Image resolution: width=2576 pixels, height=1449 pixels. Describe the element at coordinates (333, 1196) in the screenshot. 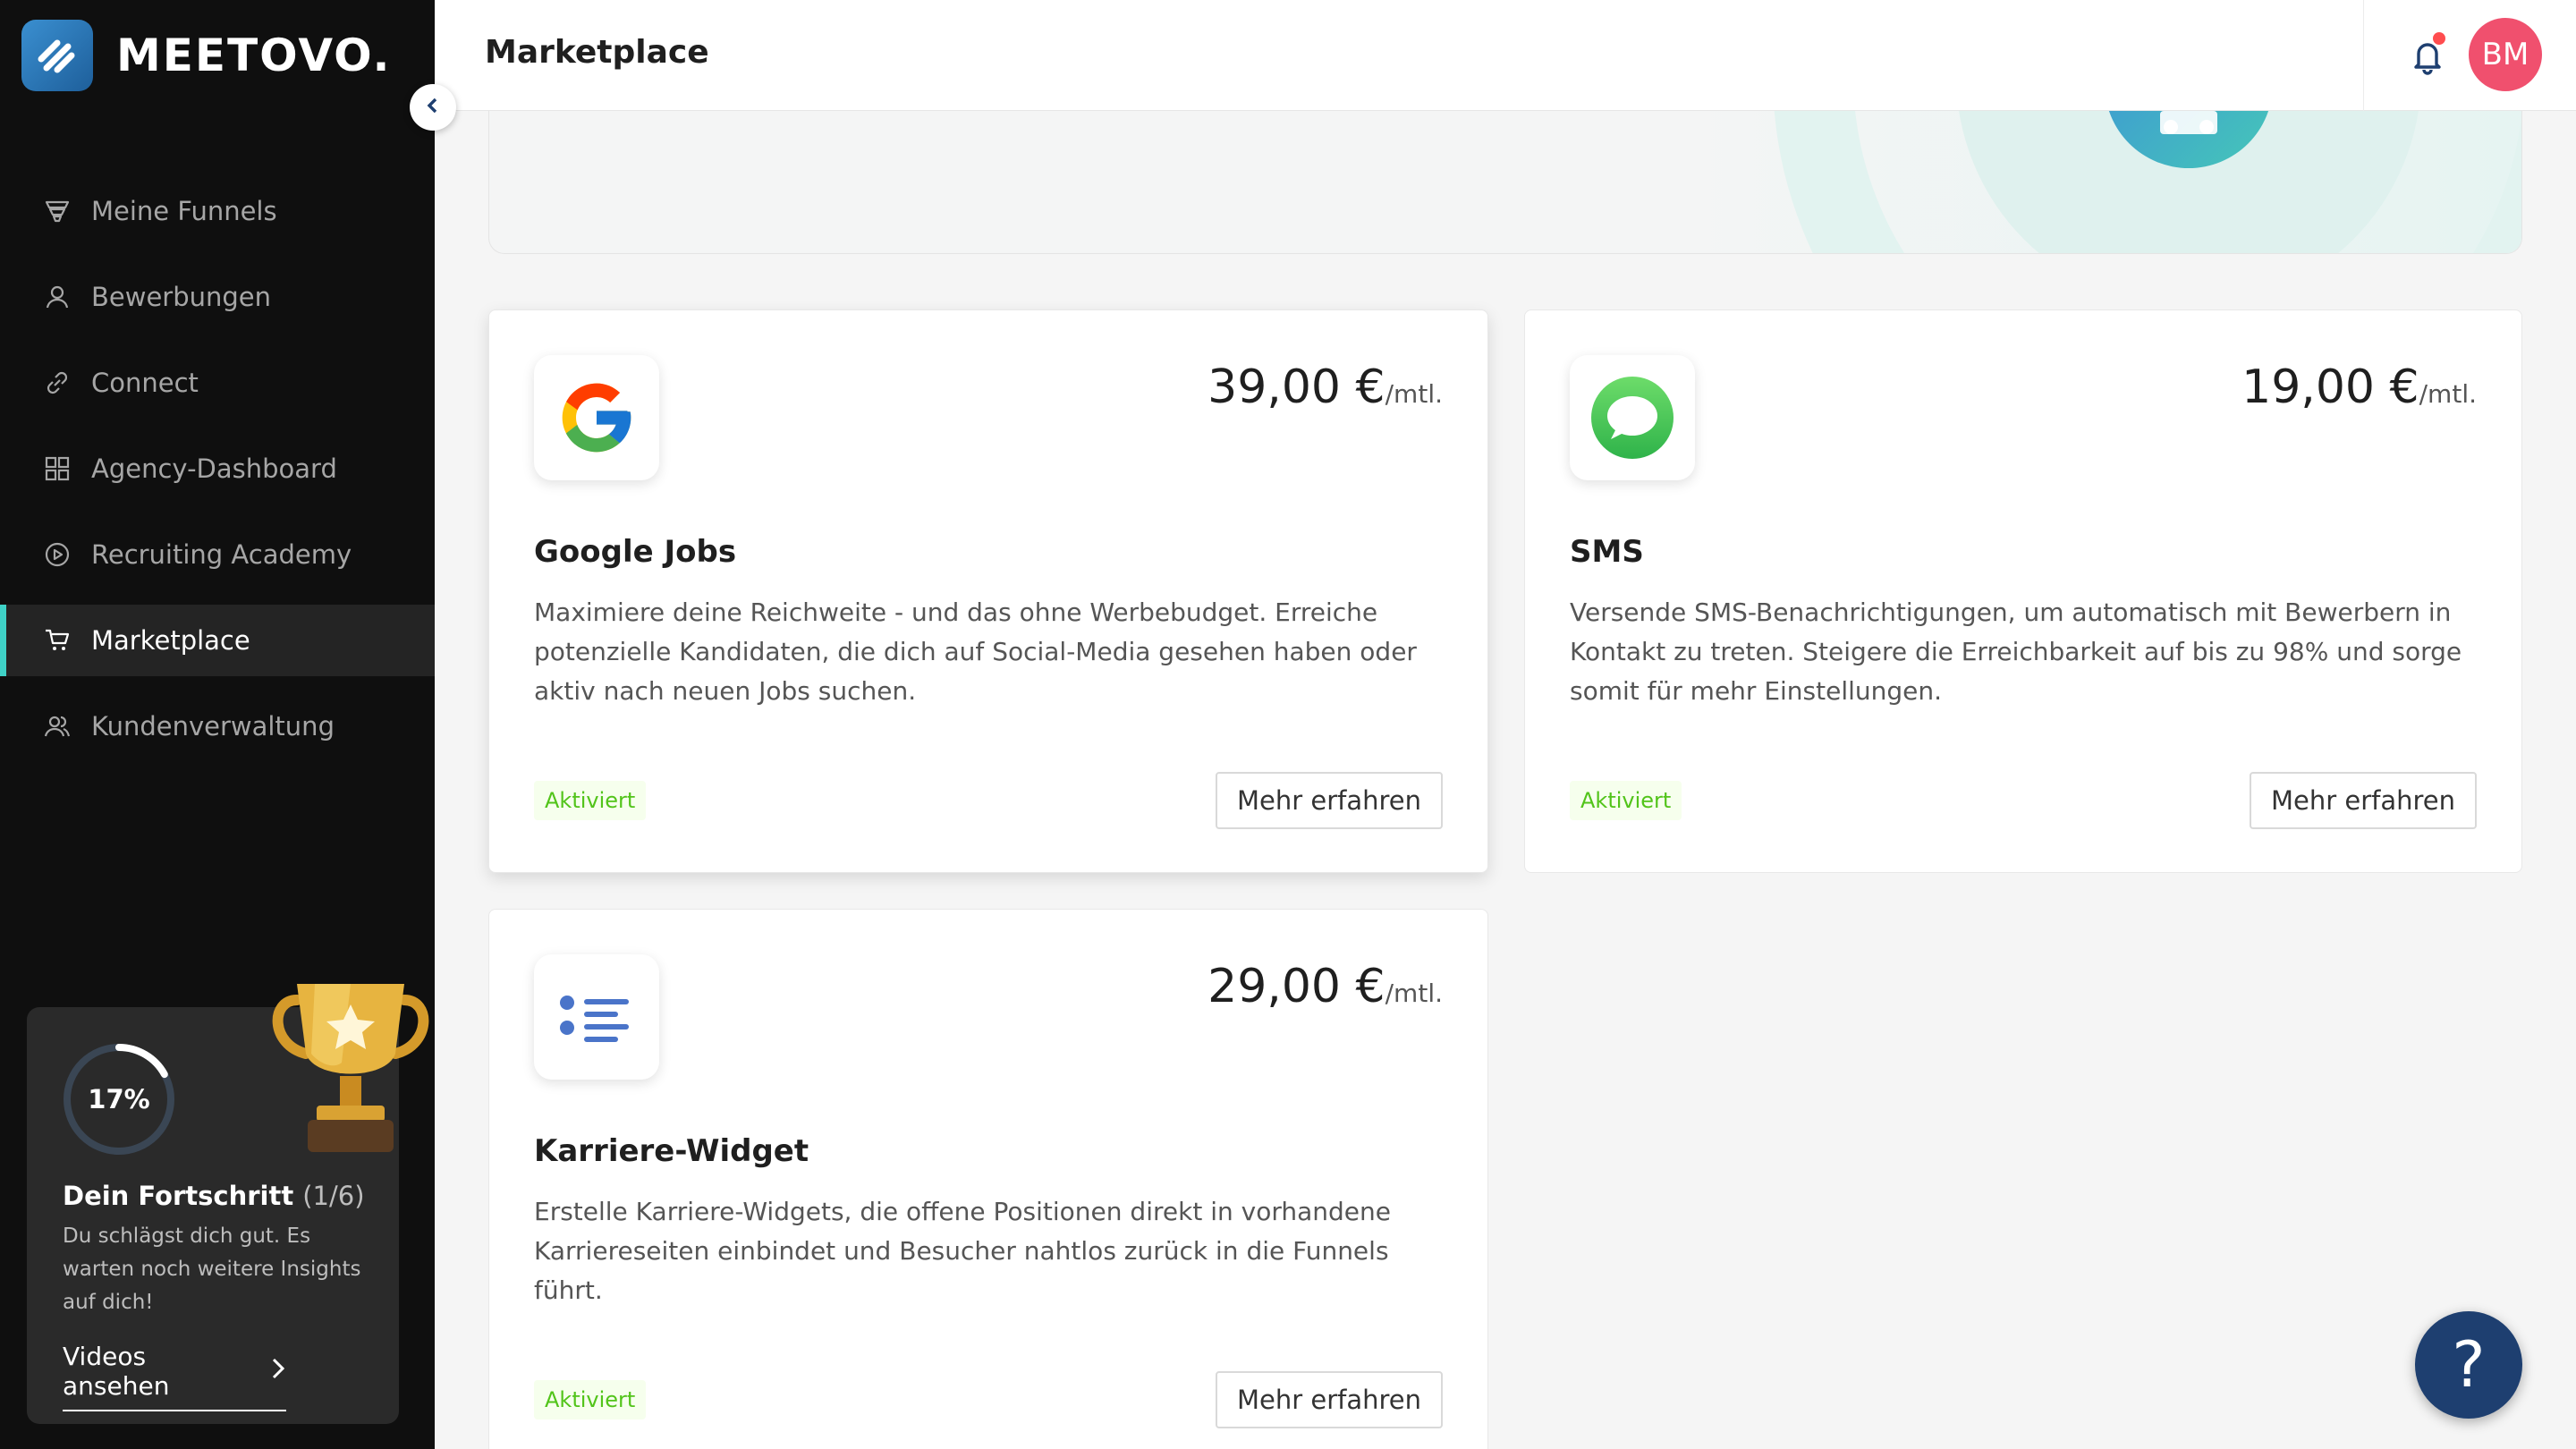

I see `progress-count: (1/6)` at that location.